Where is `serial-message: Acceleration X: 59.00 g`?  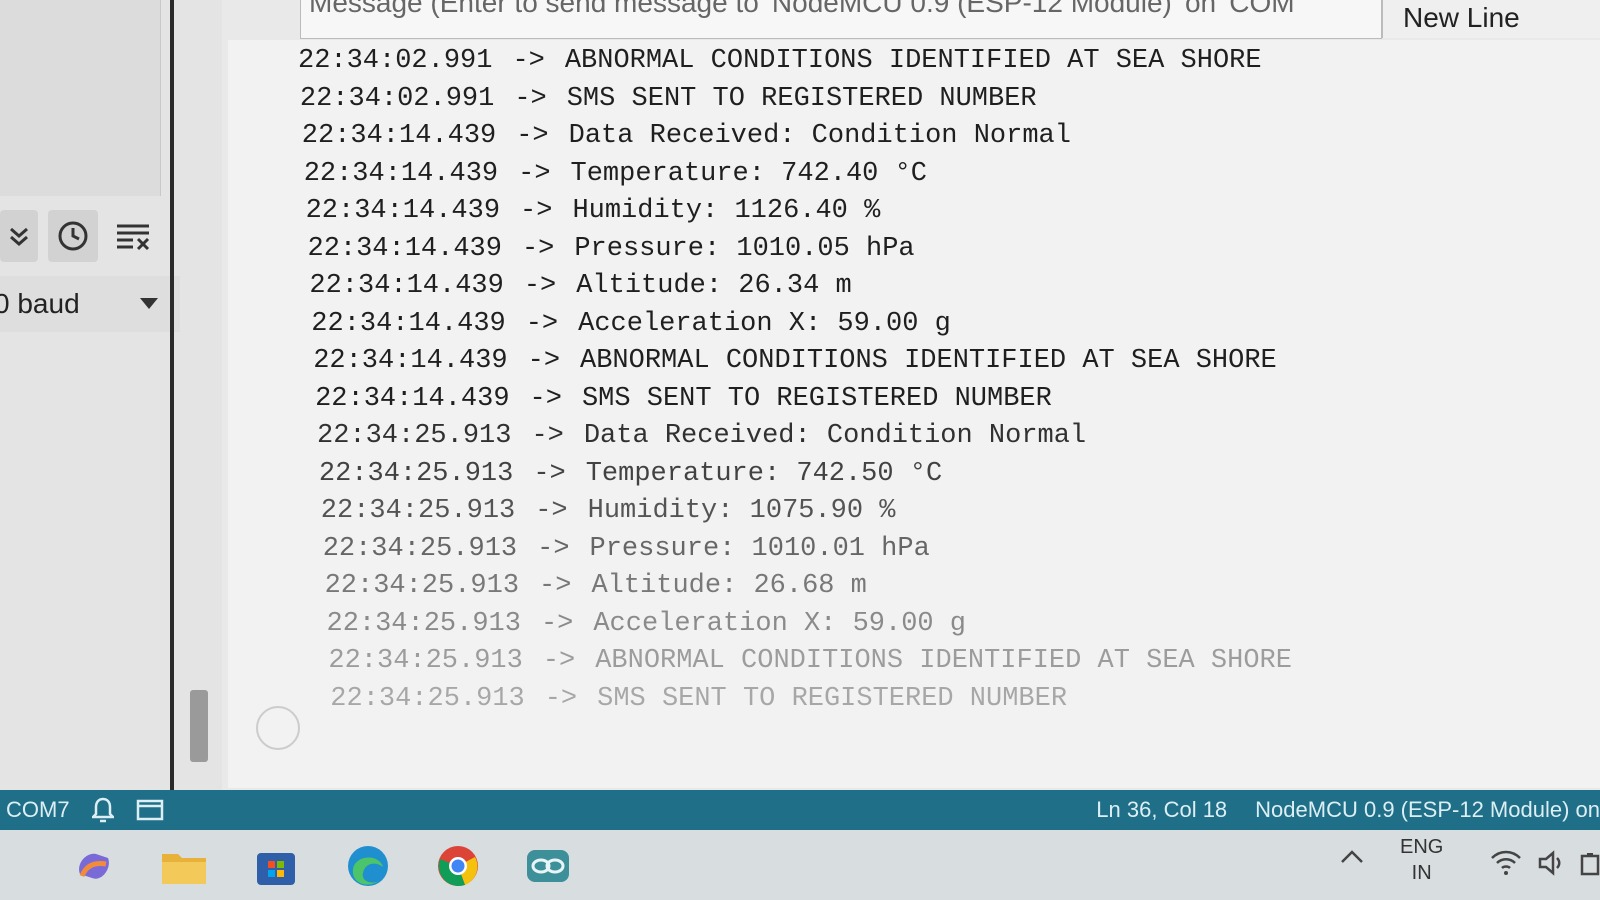 serial-message: Acceleration X: 59.00 g is located at coordinates (780, 623).